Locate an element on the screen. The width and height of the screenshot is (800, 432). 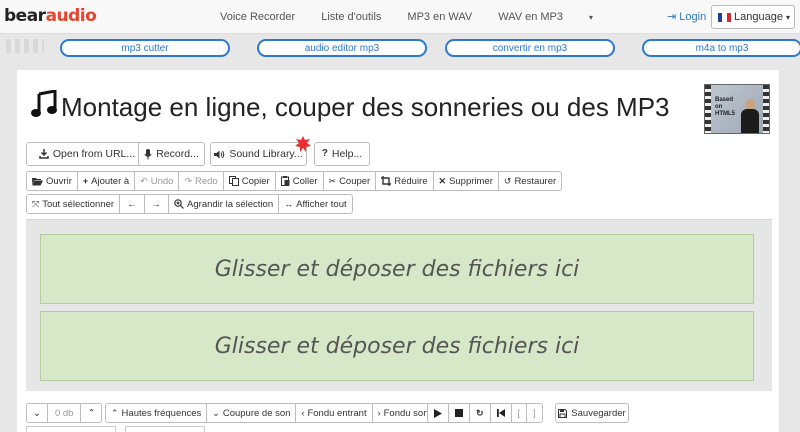
quick-link-mp3-cutter: mp3 cutter is located at coordinates (145, 48).